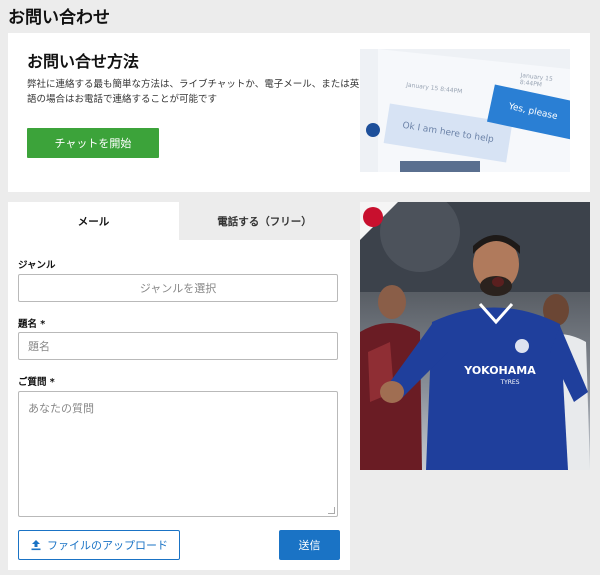 This screenshot has height=575, width=600. Describe the element at coordinates (331, 510) in the screenshot. I see `textarea-resize-handle` at that location.